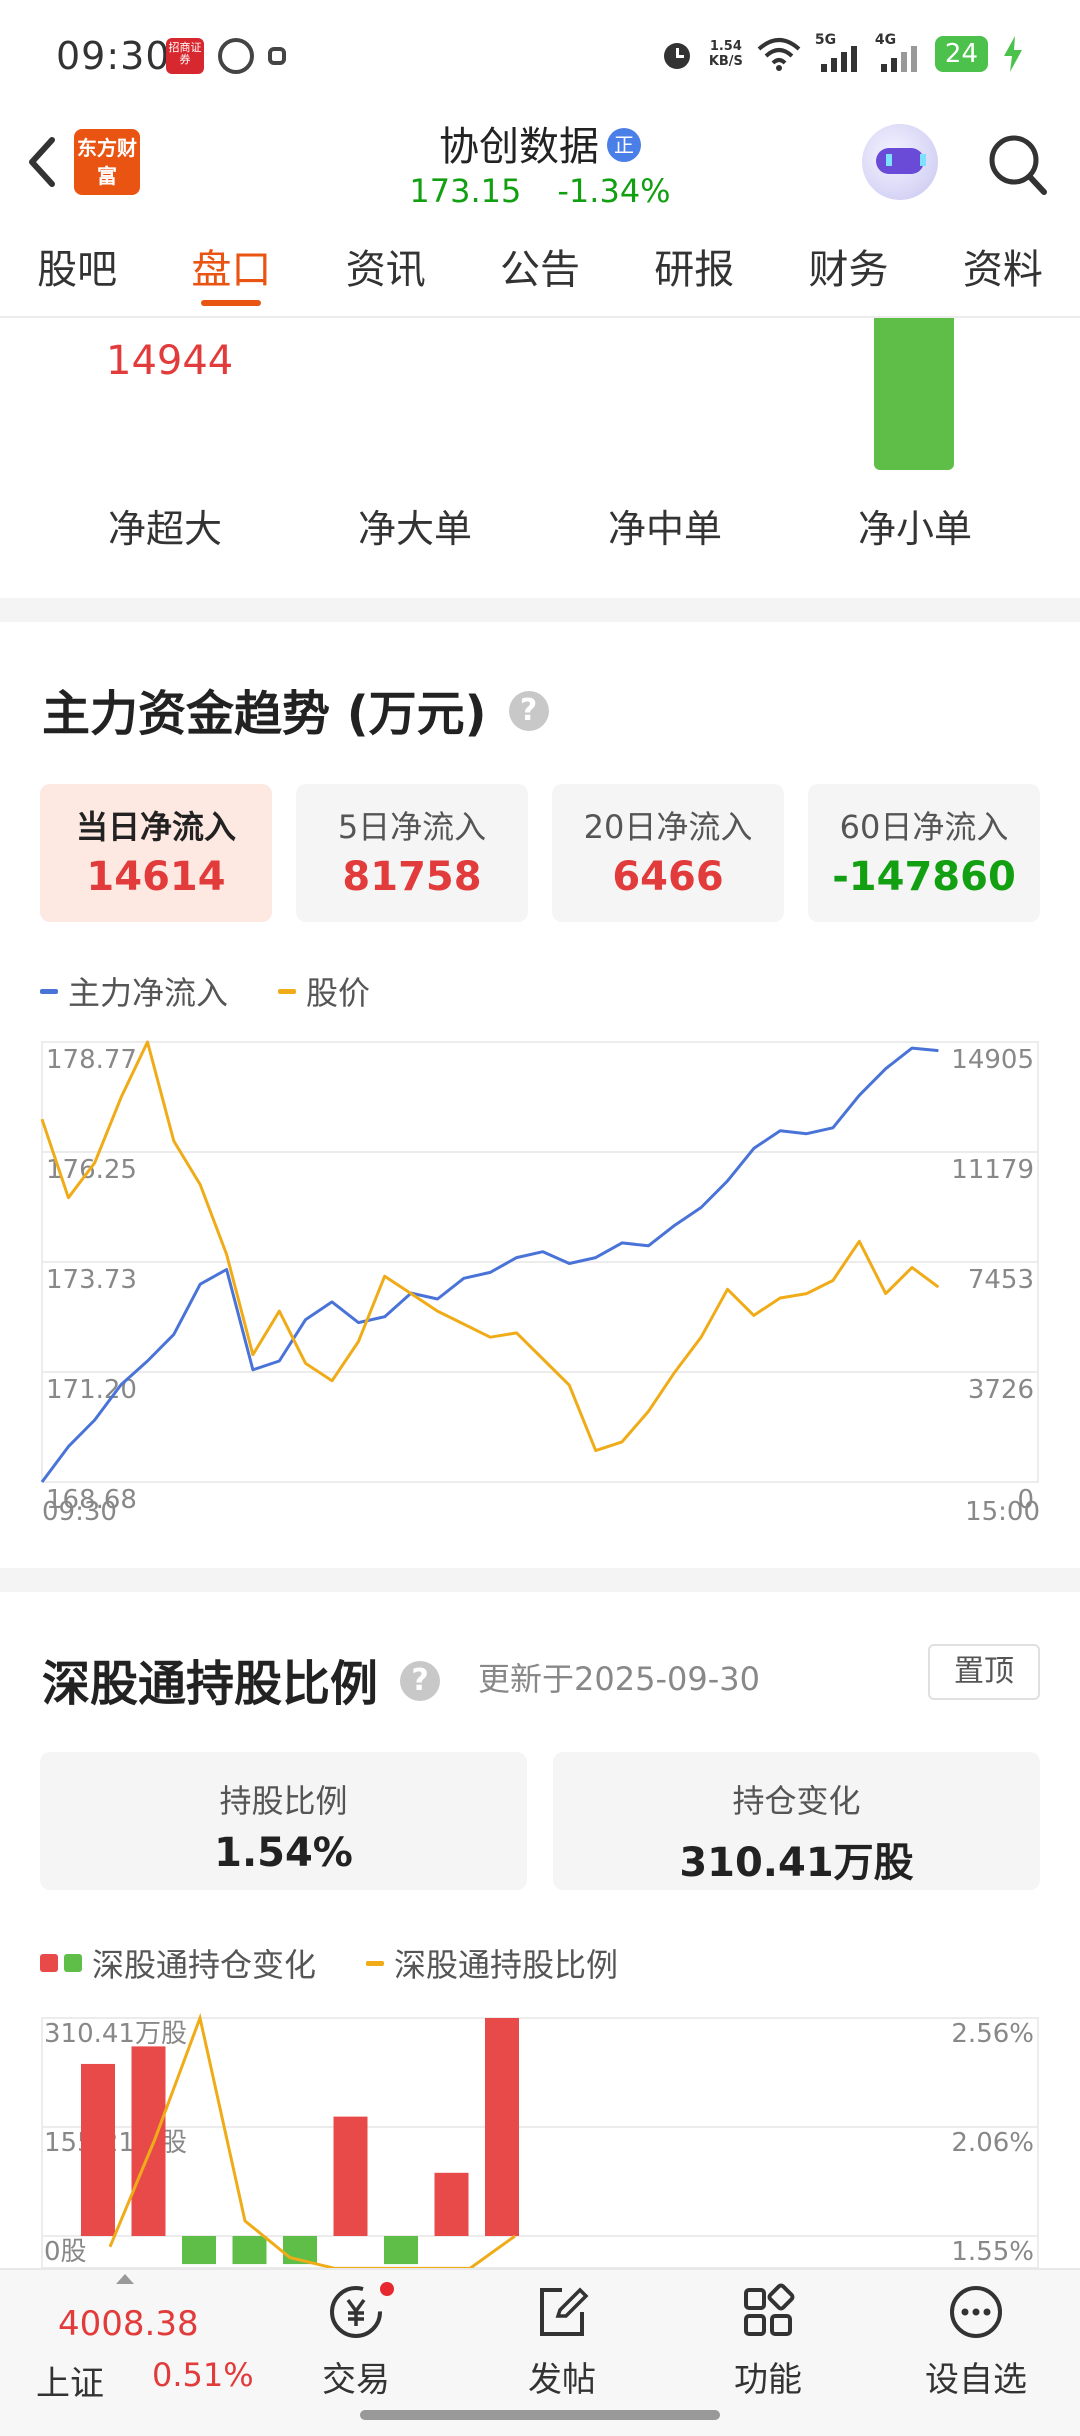 The image size is (1080, 2436). Describe the element at coordinates (231, 269) in the screenshot. I see `tab-1: 盘口` at that location.